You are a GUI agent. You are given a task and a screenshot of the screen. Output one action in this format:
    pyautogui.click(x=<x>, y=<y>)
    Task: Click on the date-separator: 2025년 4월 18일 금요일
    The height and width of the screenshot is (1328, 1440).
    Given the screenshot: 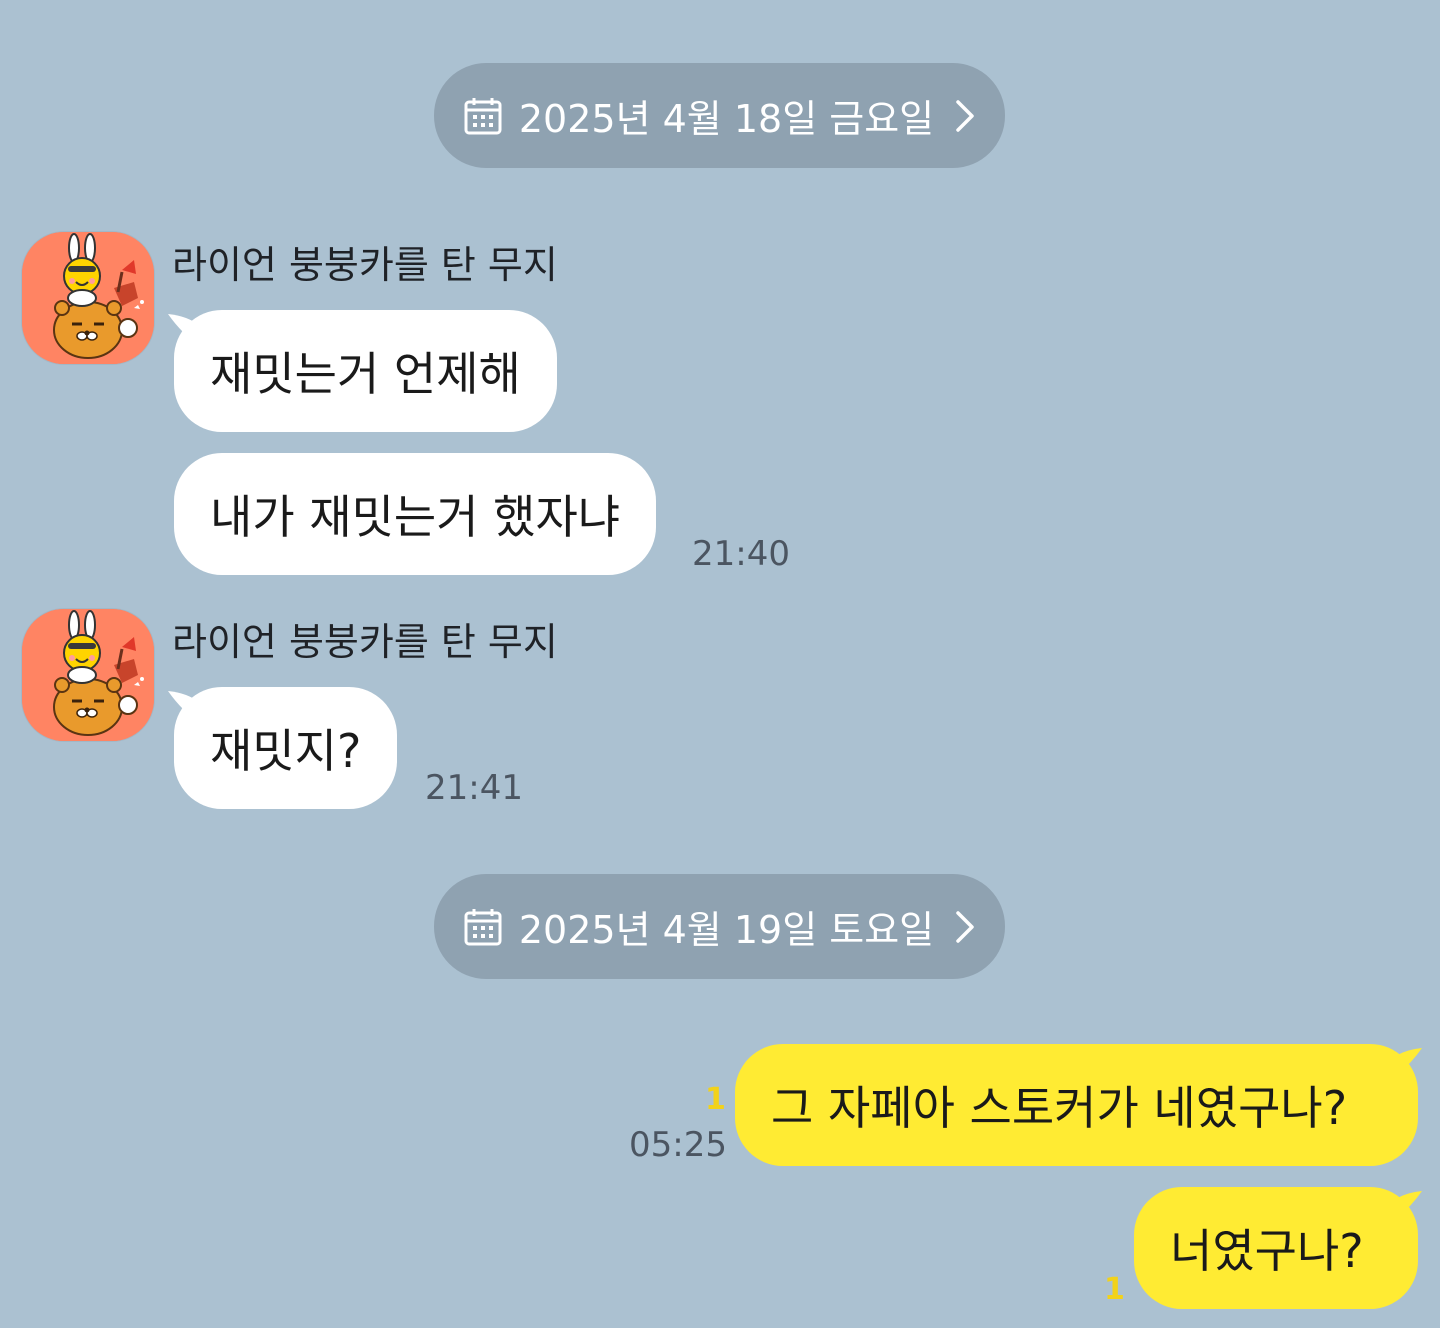 What is the action you would take?
    pyautogui.click(x=719, y=115)
    